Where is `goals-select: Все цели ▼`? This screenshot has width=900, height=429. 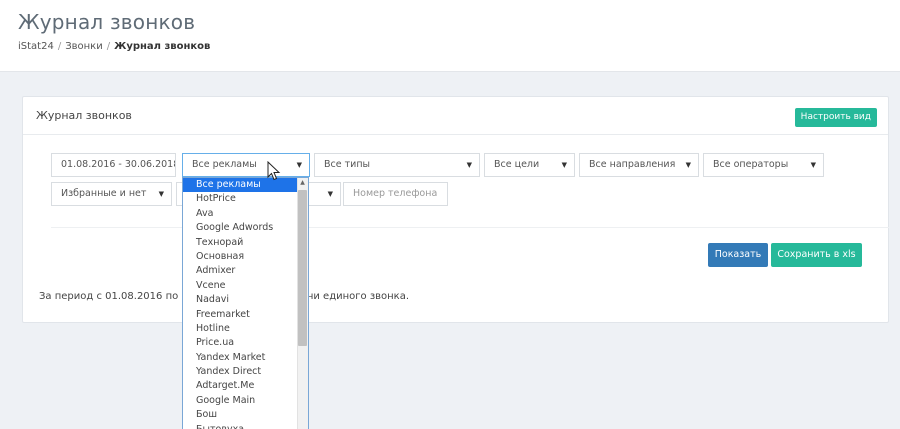 goals-select: Все цели ▼ is located at coordinates (529, 165).